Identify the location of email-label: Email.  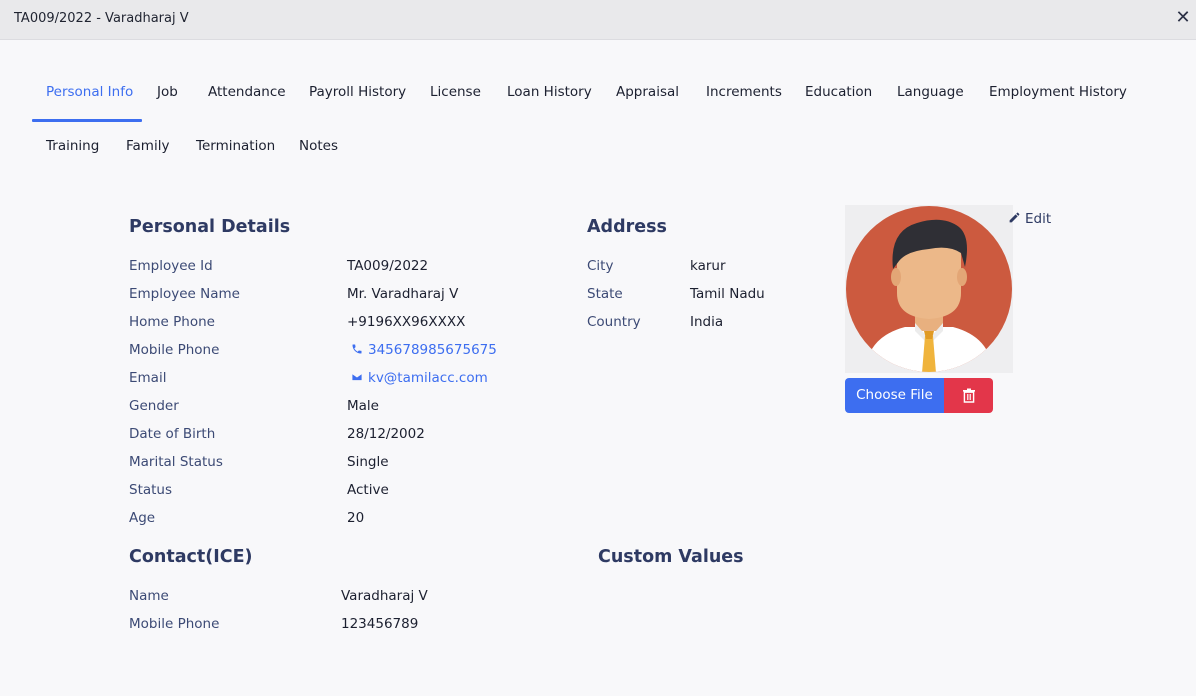
(148, 378).